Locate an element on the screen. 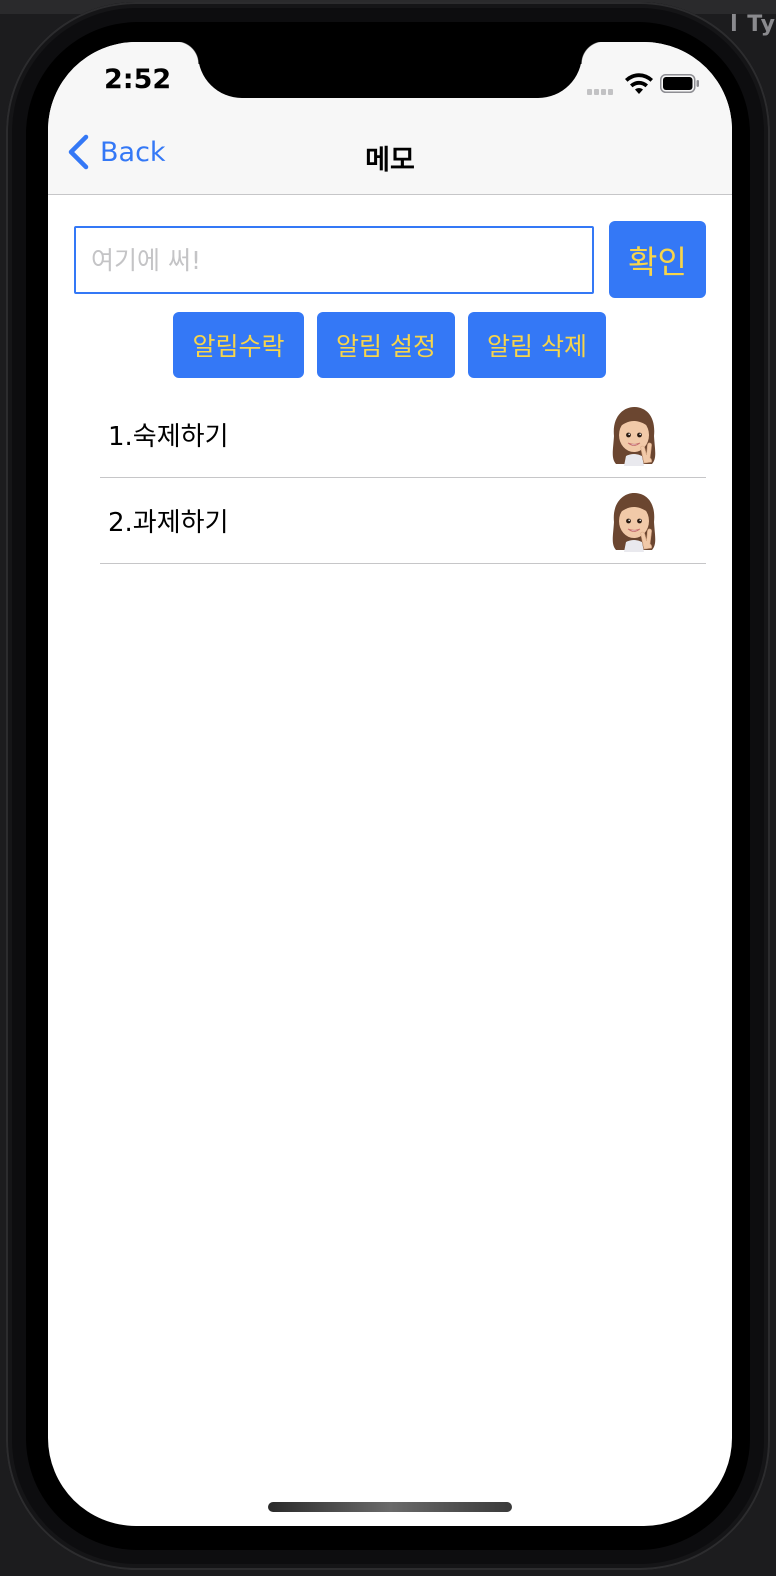 The height and width of the screenshot is (1576, 776). navigation-bar: Back 메모 is located at coordinates (390, 153).